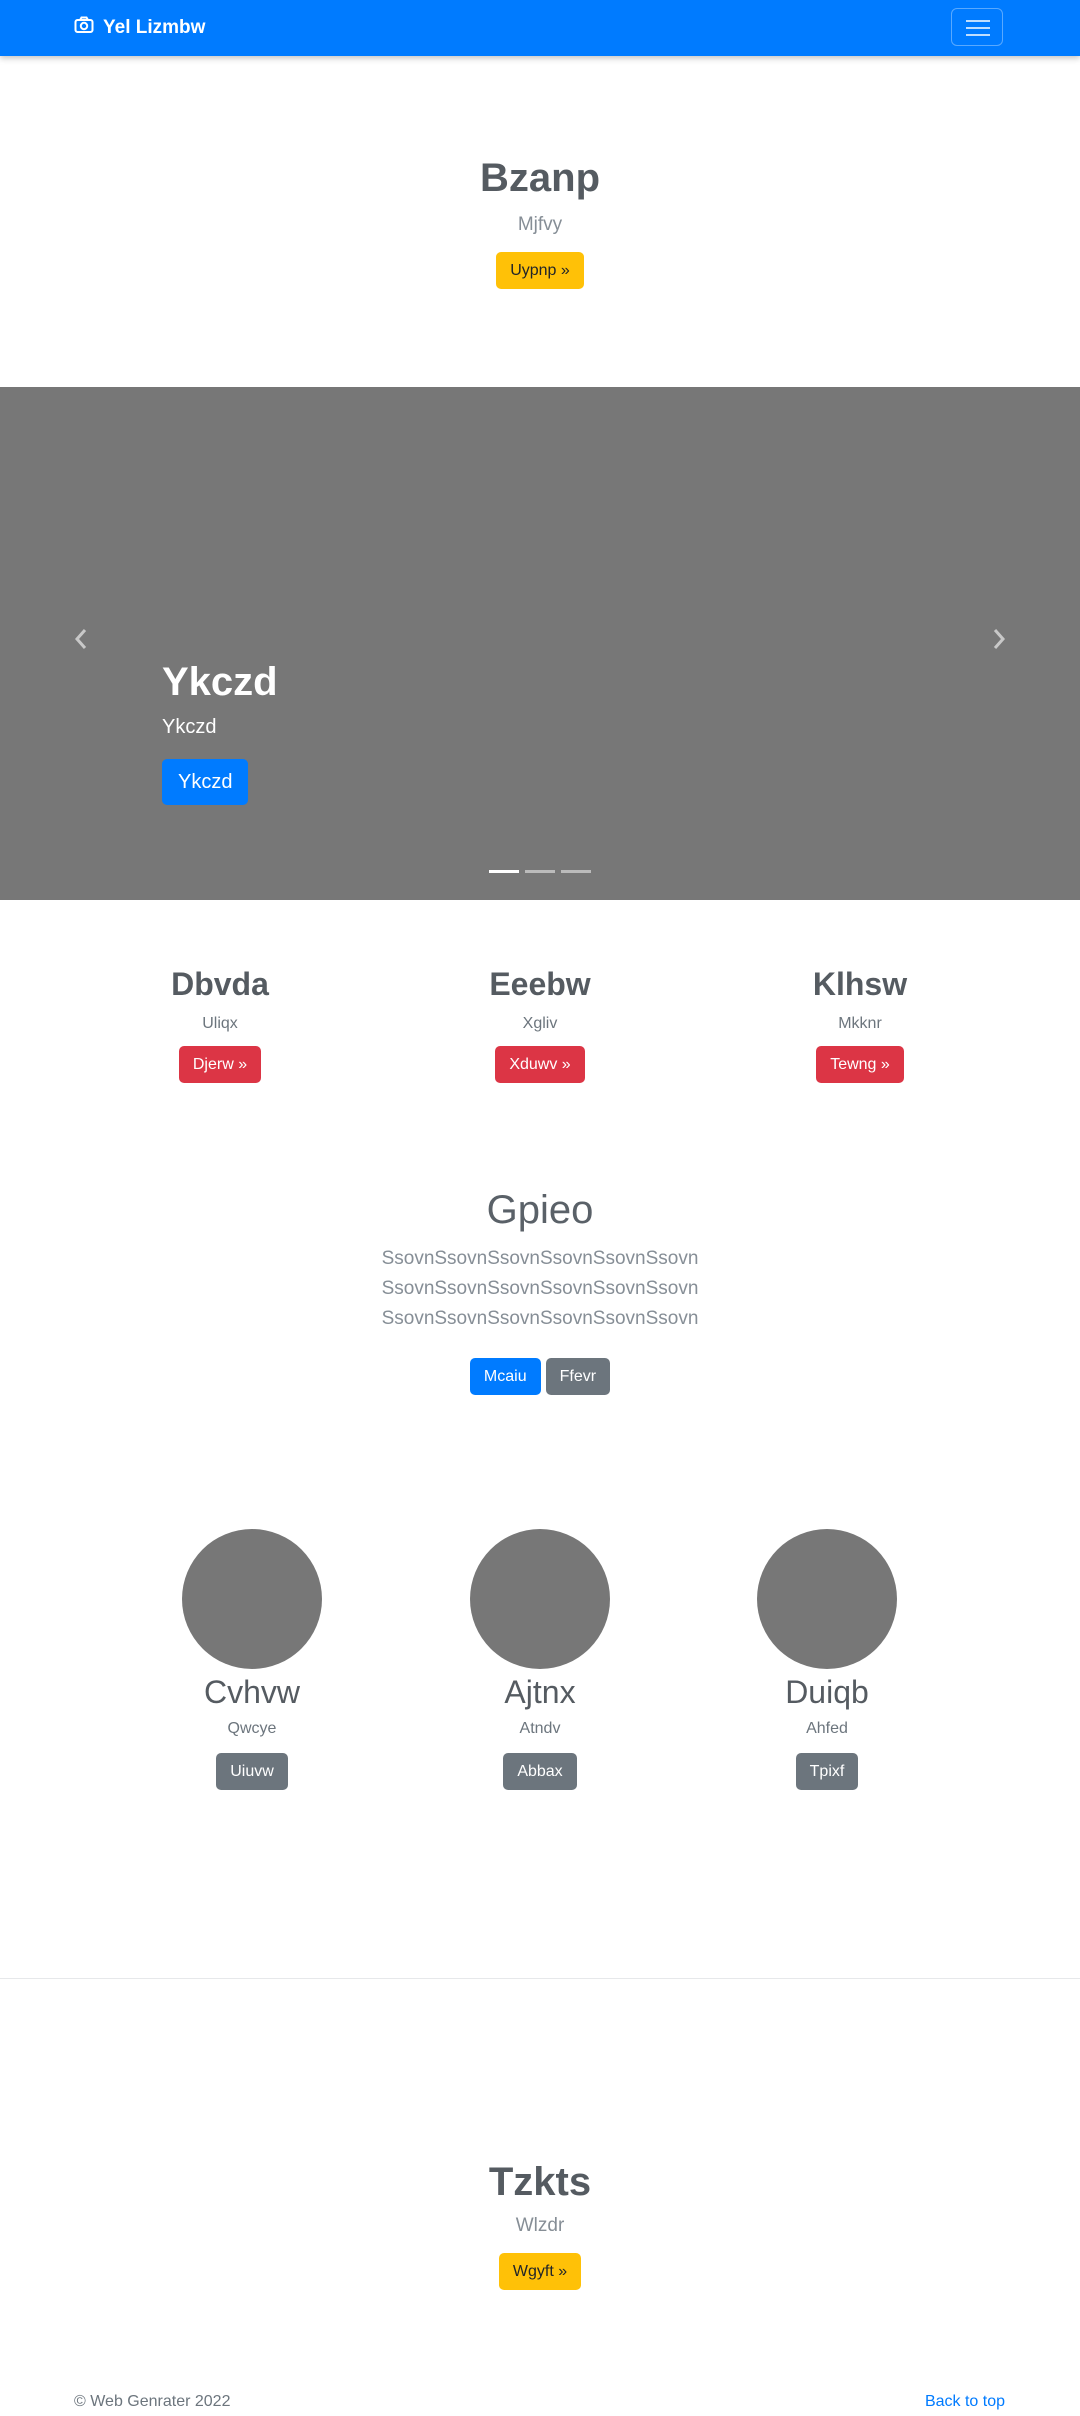 Image resolution: width=1080 pixels, height=2416 pixels. What do you see at coordinates (827, 1771) in the screenshot?
I see `person-button: Tpixf` at bounding box center [827, 1771].